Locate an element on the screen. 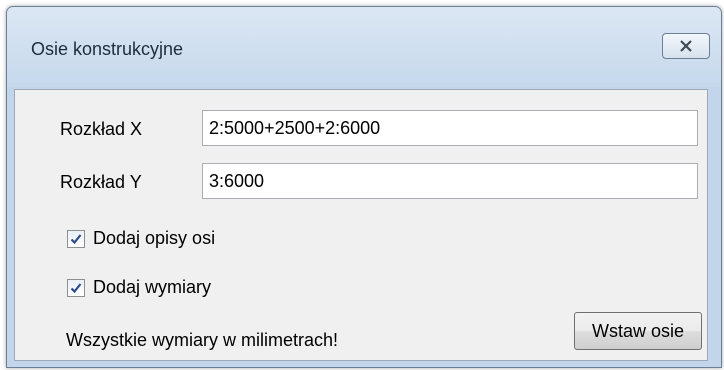 This screenshot has width=724, height=370. close-button is located at coordinates (686, 46).